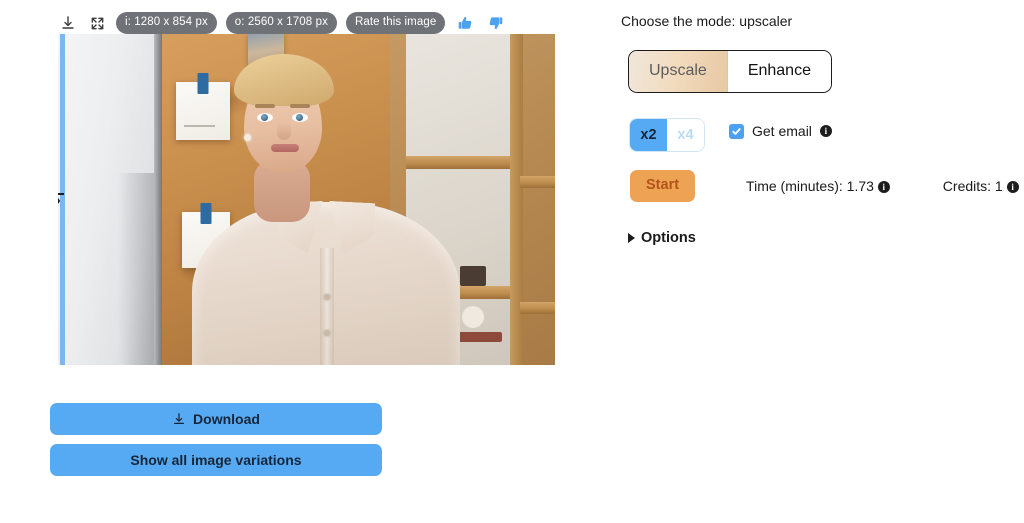  I want to click on get-email-row: Get email i, so click(780, 131).